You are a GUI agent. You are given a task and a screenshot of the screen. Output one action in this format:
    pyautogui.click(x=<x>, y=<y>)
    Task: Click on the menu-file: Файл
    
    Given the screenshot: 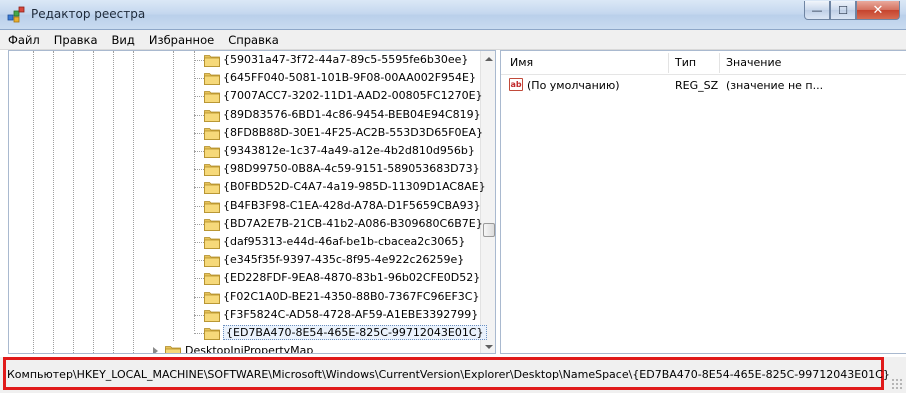 What is the action you would take?
    pyautogui.click(x=24, y=40)
    